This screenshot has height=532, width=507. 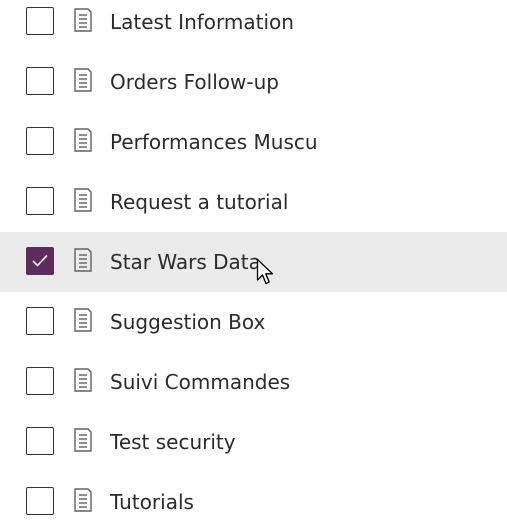 I want to click on item-label: Test security, so click(x=173, y=442).